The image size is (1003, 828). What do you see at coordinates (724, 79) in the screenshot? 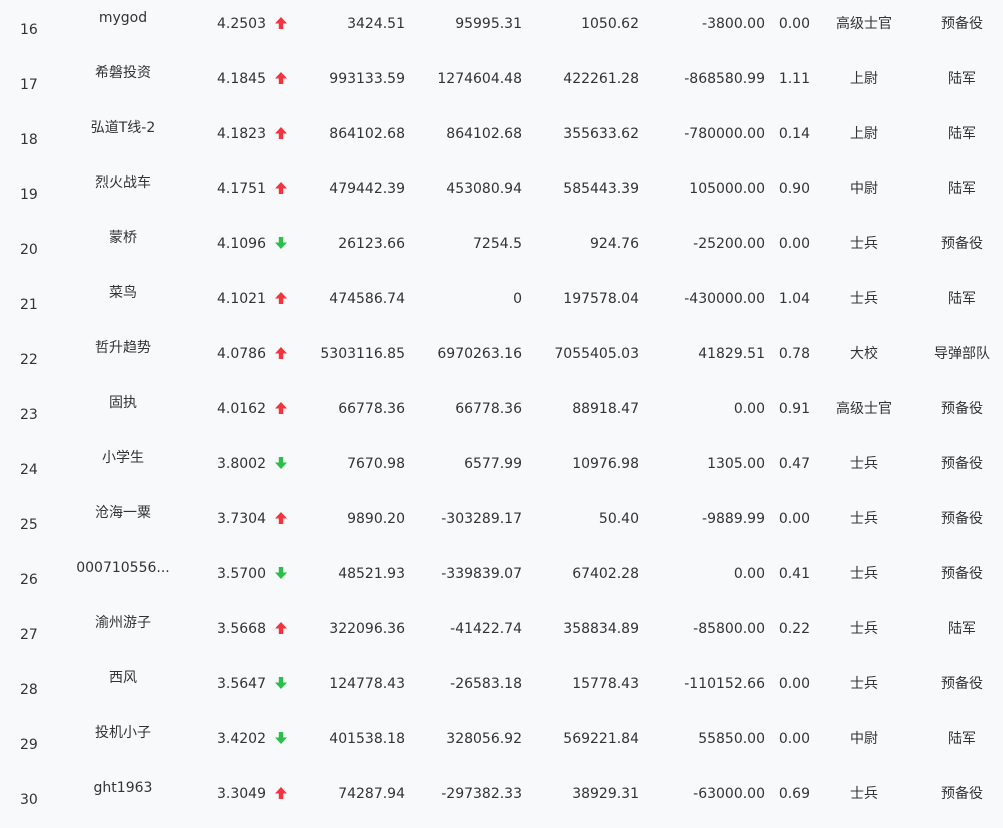
I see `value-4-cell: -868580.99` at bounding box center [724, 79].